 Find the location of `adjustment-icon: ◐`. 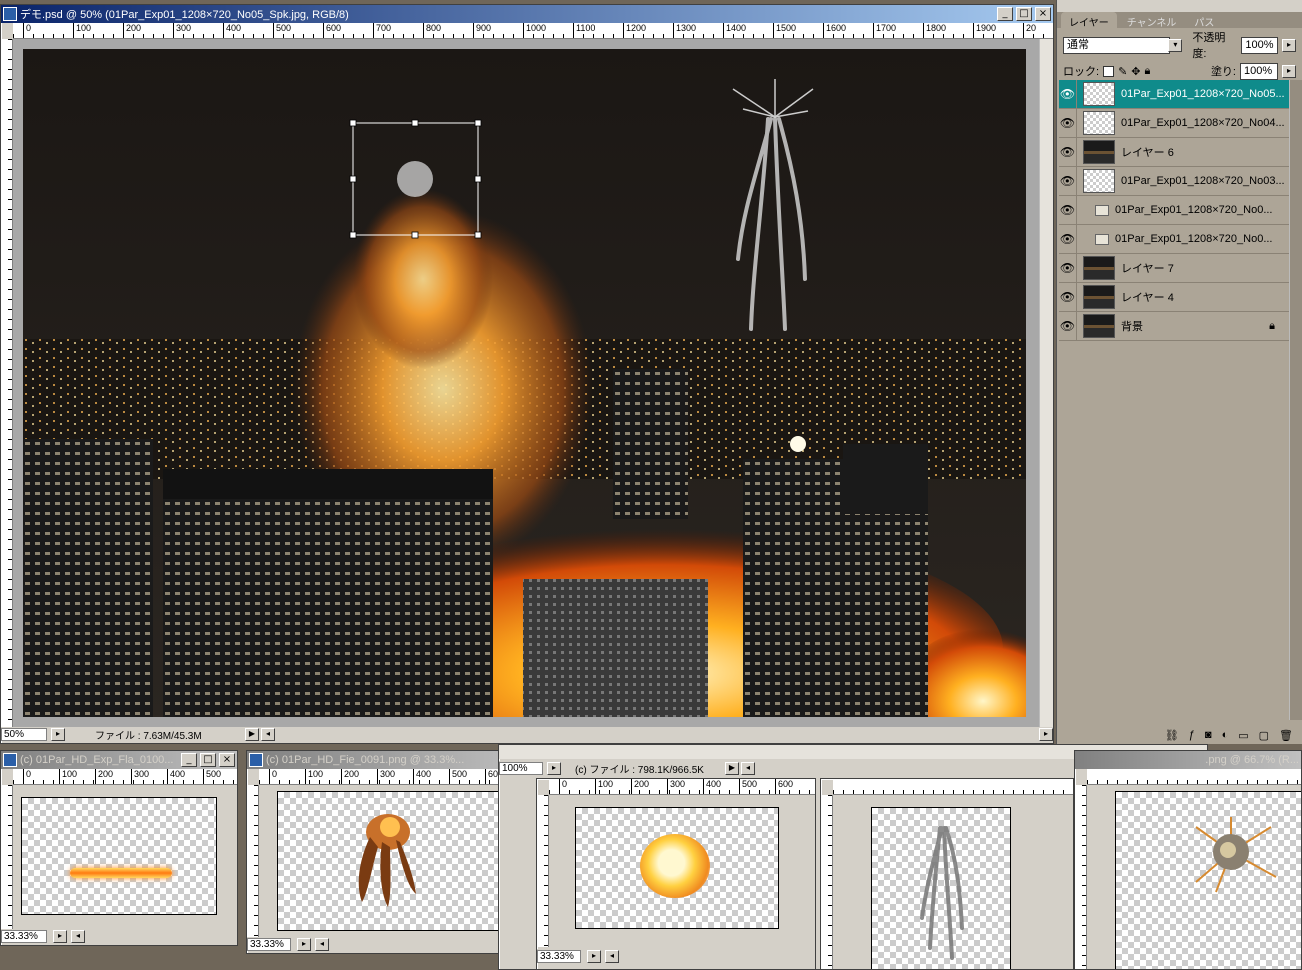

adjustment-icon: ◐ is located at coordinates (1225, 735).